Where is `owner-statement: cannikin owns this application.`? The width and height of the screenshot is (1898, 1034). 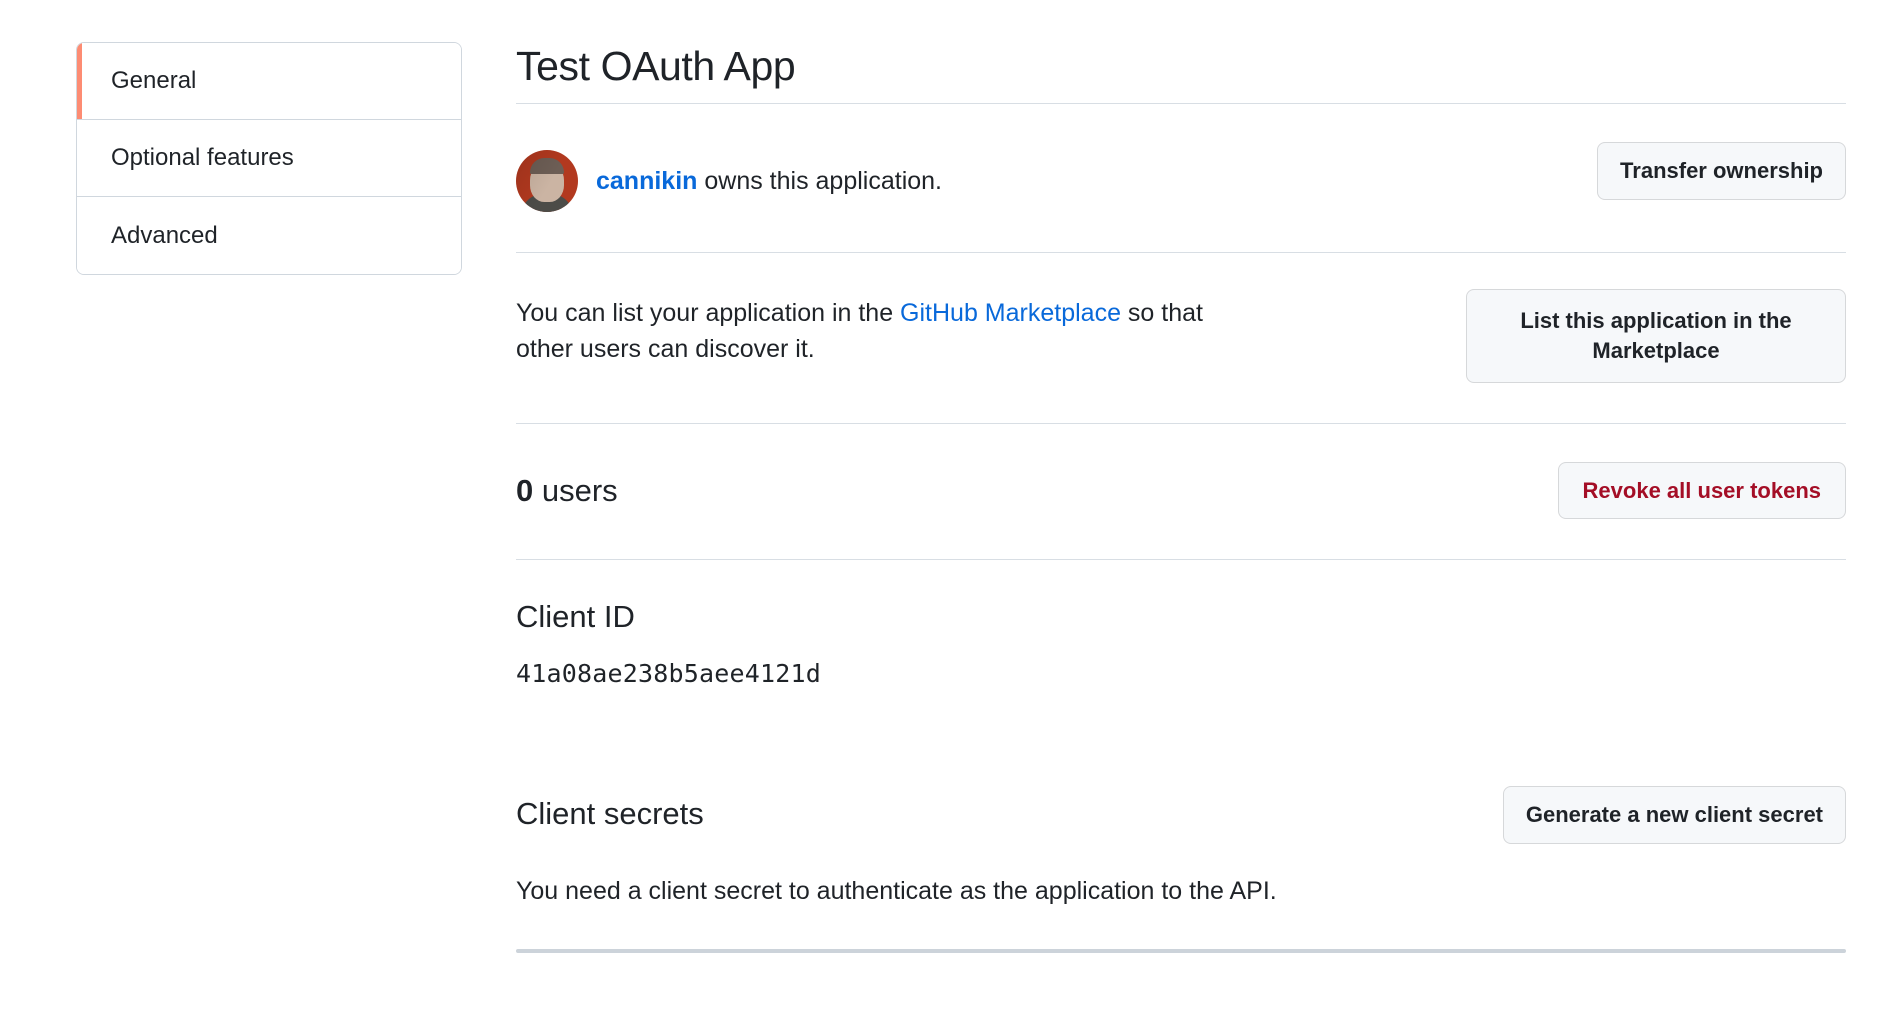
owner-statement: cannikin owns this application. is located at coordinates (769, 181).